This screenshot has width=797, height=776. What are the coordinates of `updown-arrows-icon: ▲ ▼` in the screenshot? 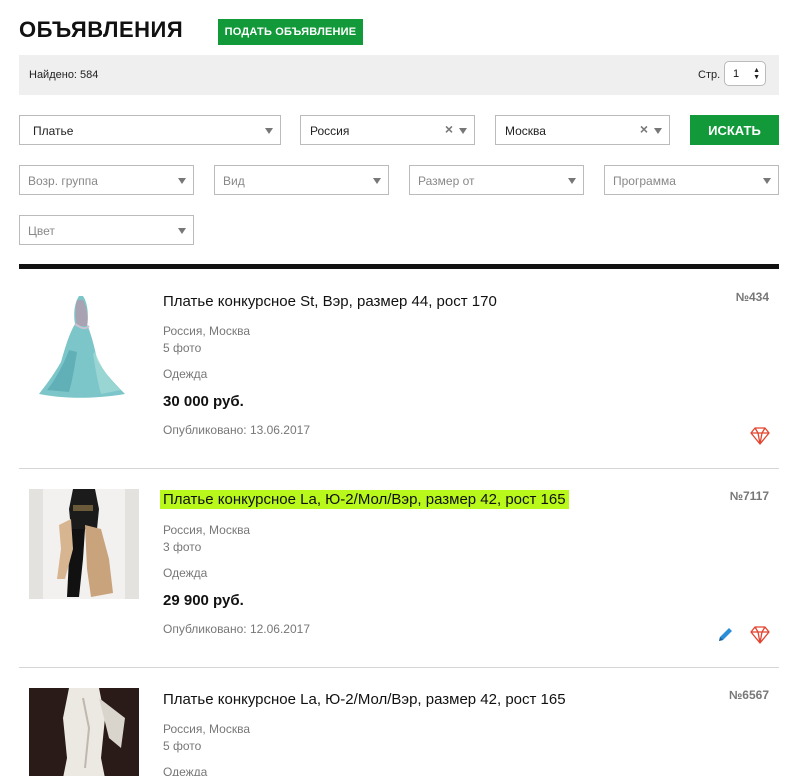 It's located at (756, 74).